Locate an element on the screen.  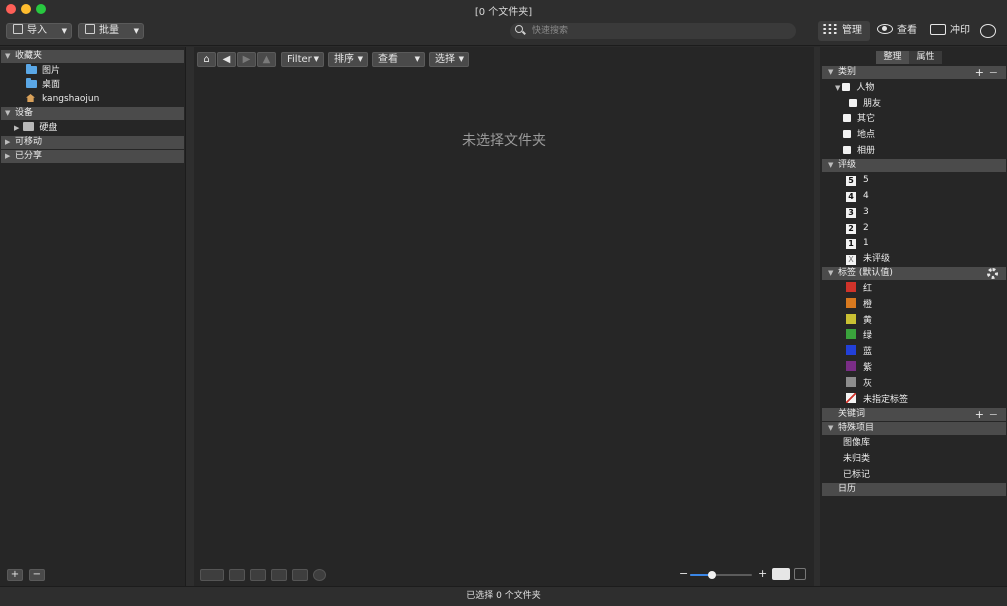
search-input is located at coordinates (657, 30).